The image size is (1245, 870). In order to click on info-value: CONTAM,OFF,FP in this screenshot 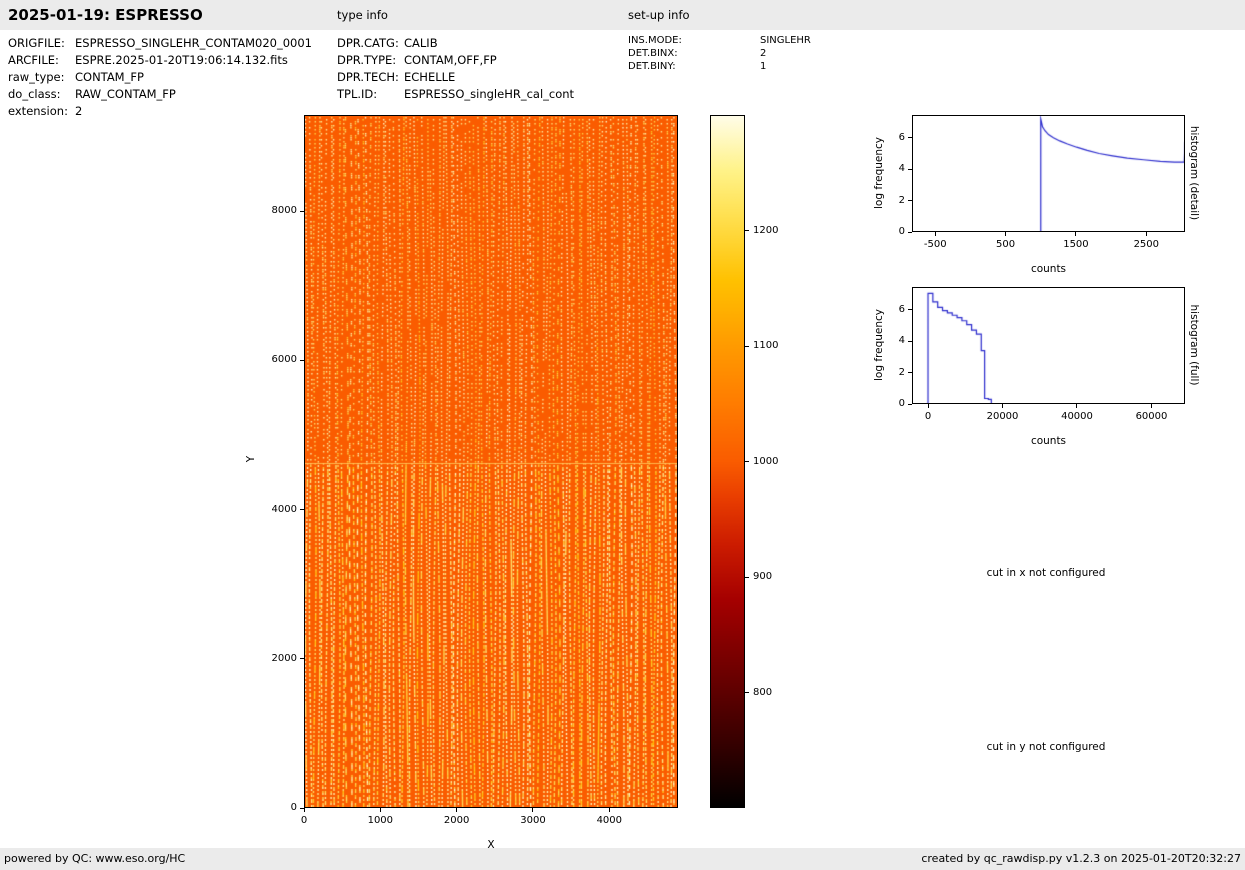, I will do `click(450, 60)`.